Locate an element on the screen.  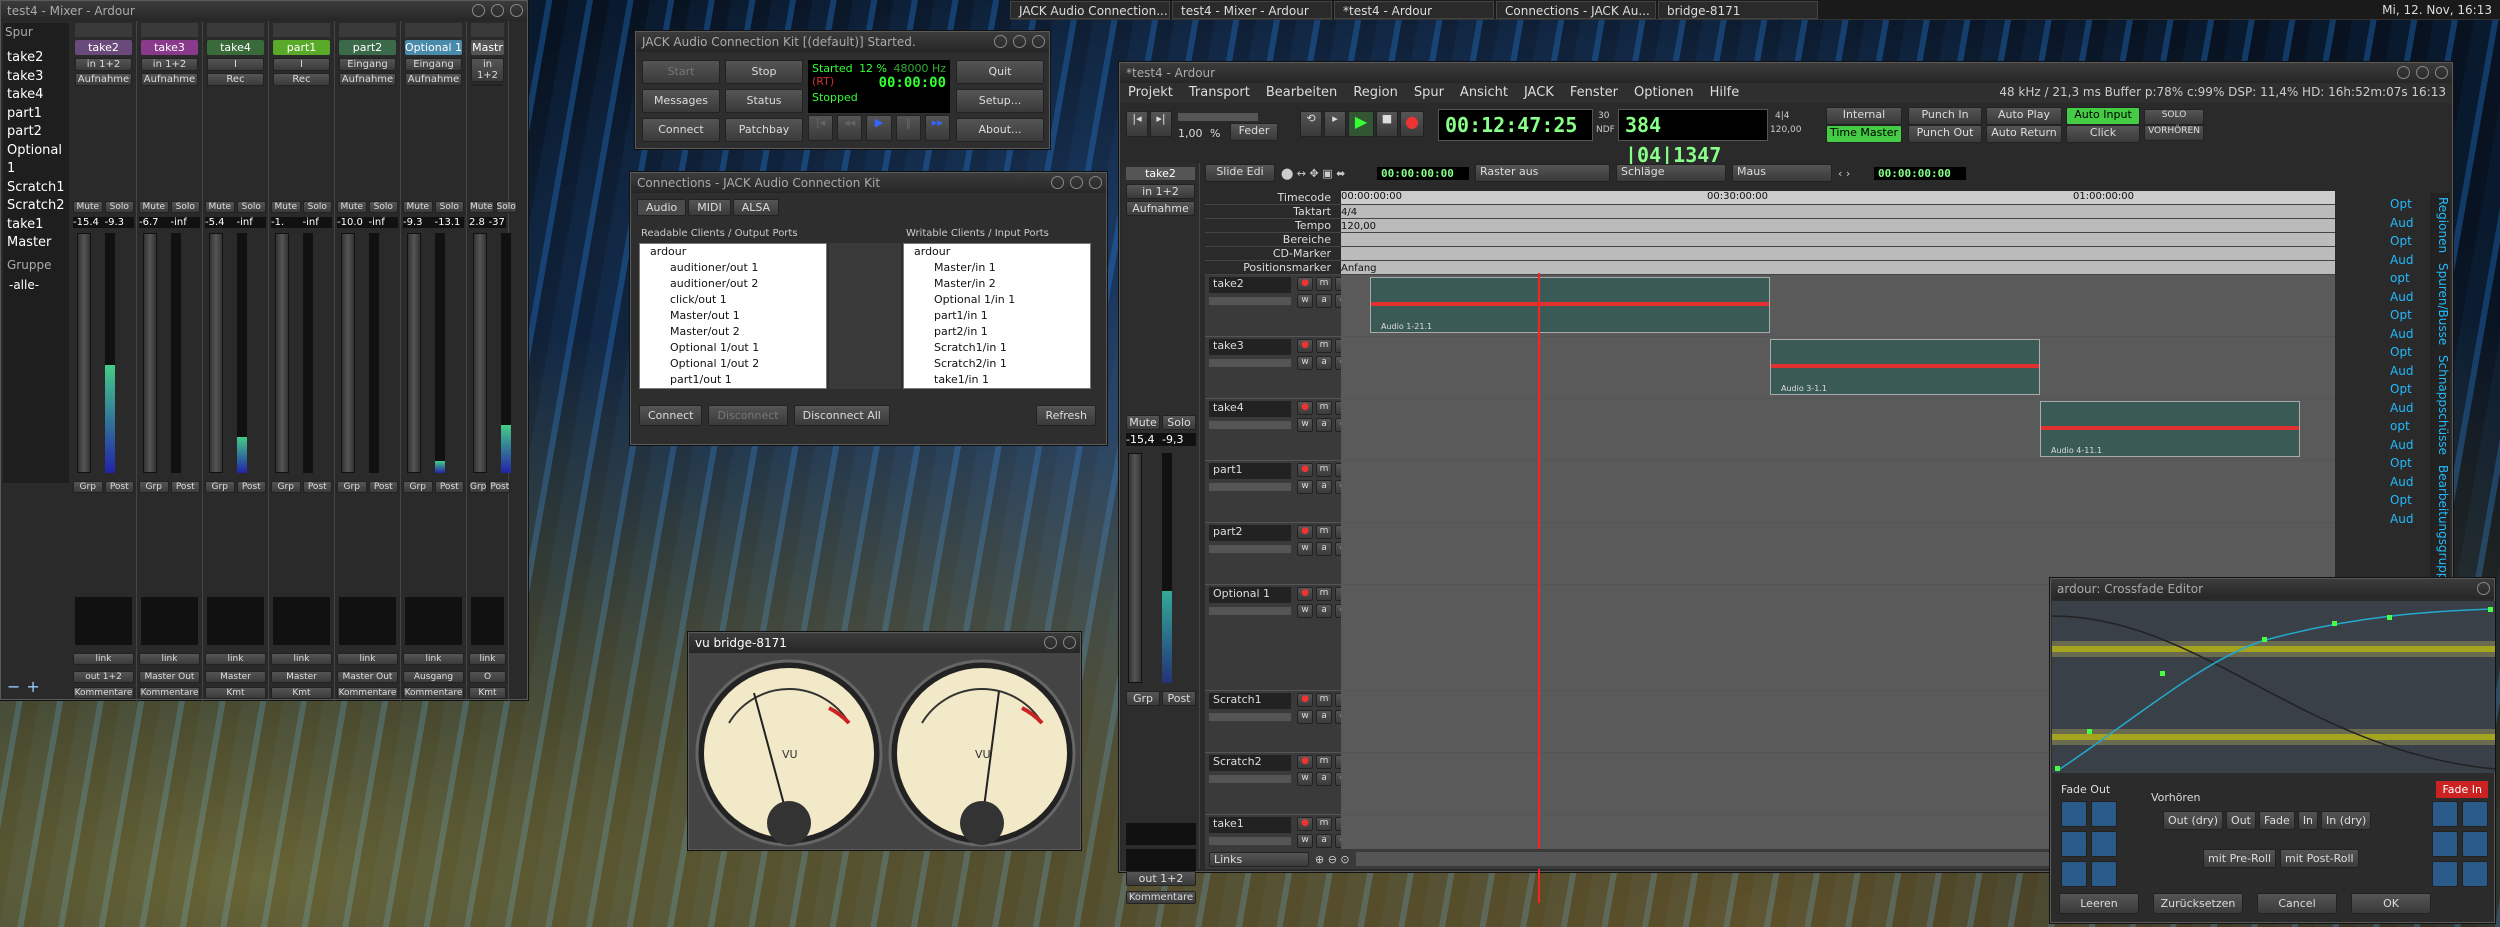
nudge-arrows-icon: ‹ › is located at coordinates (1853, 173).